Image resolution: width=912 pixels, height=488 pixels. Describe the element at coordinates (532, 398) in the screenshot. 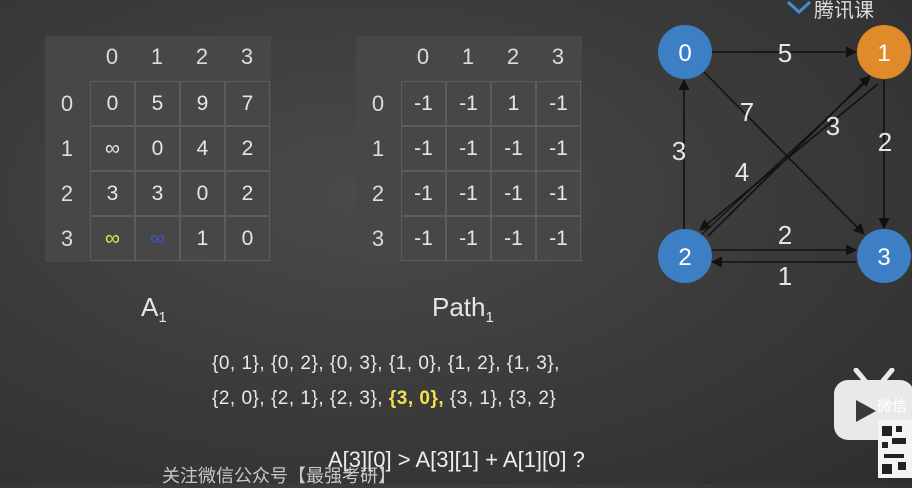

I see `pair-item: {3, 2}` at that location.